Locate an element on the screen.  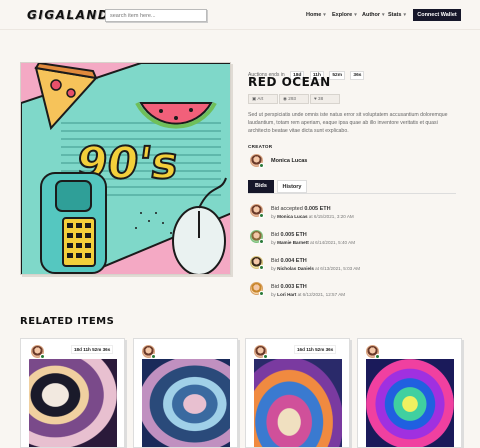
bid-meta-4: by Lori Hart at 6/12/2021, 12:57 AM is located at coordinates (308, 294).